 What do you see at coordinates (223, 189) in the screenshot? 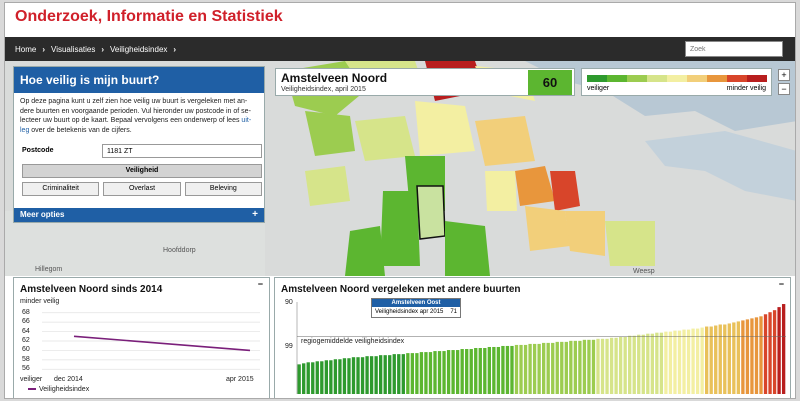
I see `beleving-button: Beleving` at bounding box center [223, 189].